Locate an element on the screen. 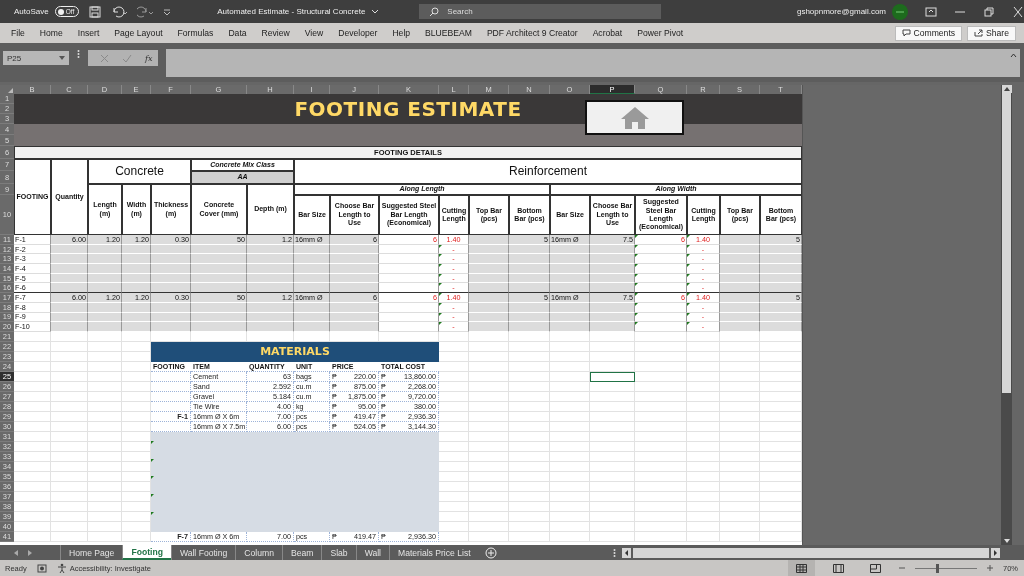 This screenshot has width=1024, height=576. close-icon is located at coordinates (1018, 11).